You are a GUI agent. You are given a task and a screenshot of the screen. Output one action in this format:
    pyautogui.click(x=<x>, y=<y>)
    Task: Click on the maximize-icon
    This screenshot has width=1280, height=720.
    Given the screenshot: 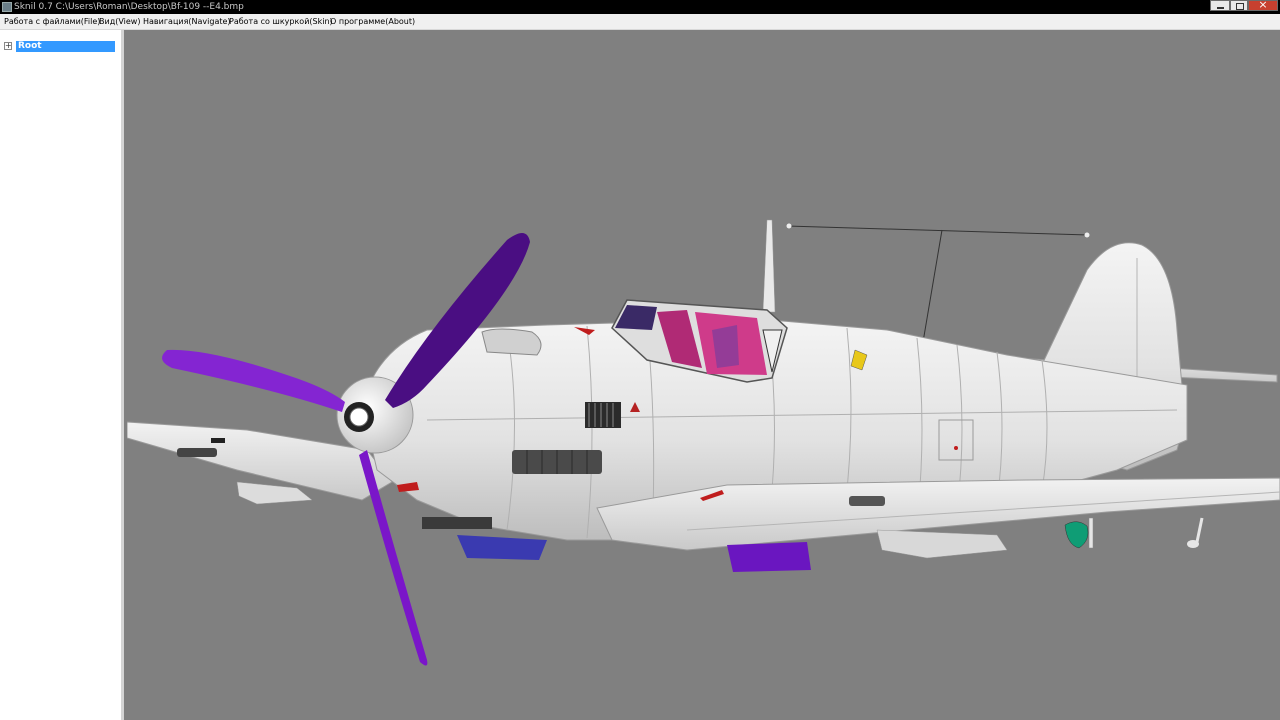 What is the action you would take?
    pyautogui.click(x=1239, y=5)
    